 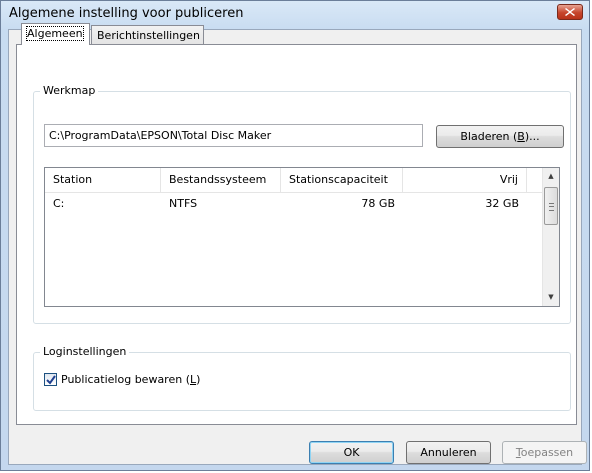 What do you see at coordinates (547, 452) in the screenshot?
I see `apply-label-rest: oepassen` at bounding box center [547, 452].